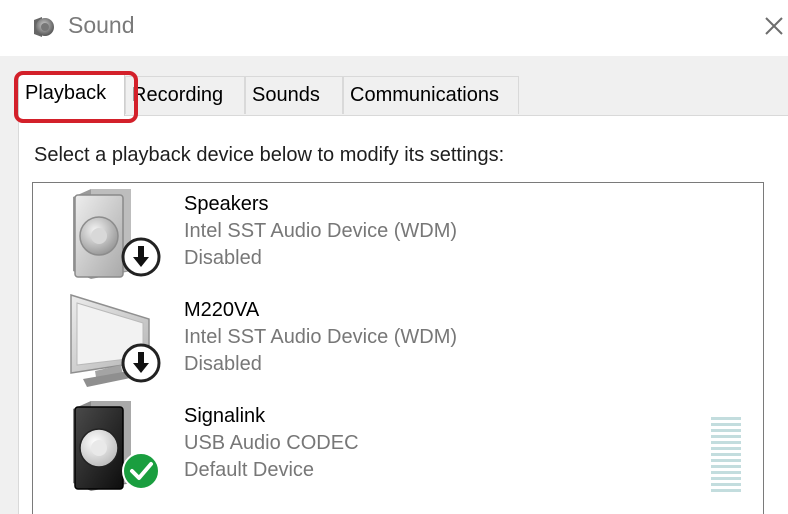  I want to click on volume-level-meter, so click(726, 456).